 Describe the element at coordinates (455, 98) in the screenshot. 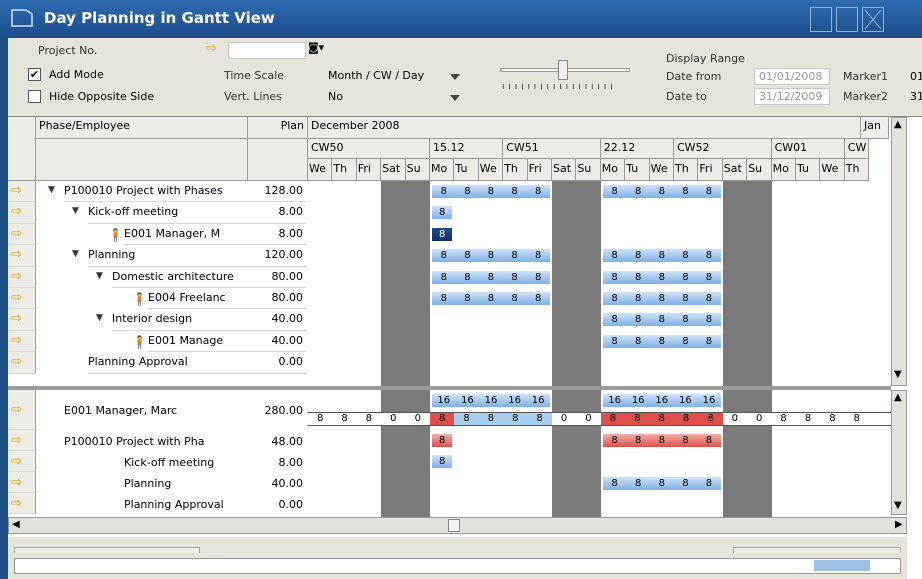

I see `vert-lines-dropdown-icon` at that location.